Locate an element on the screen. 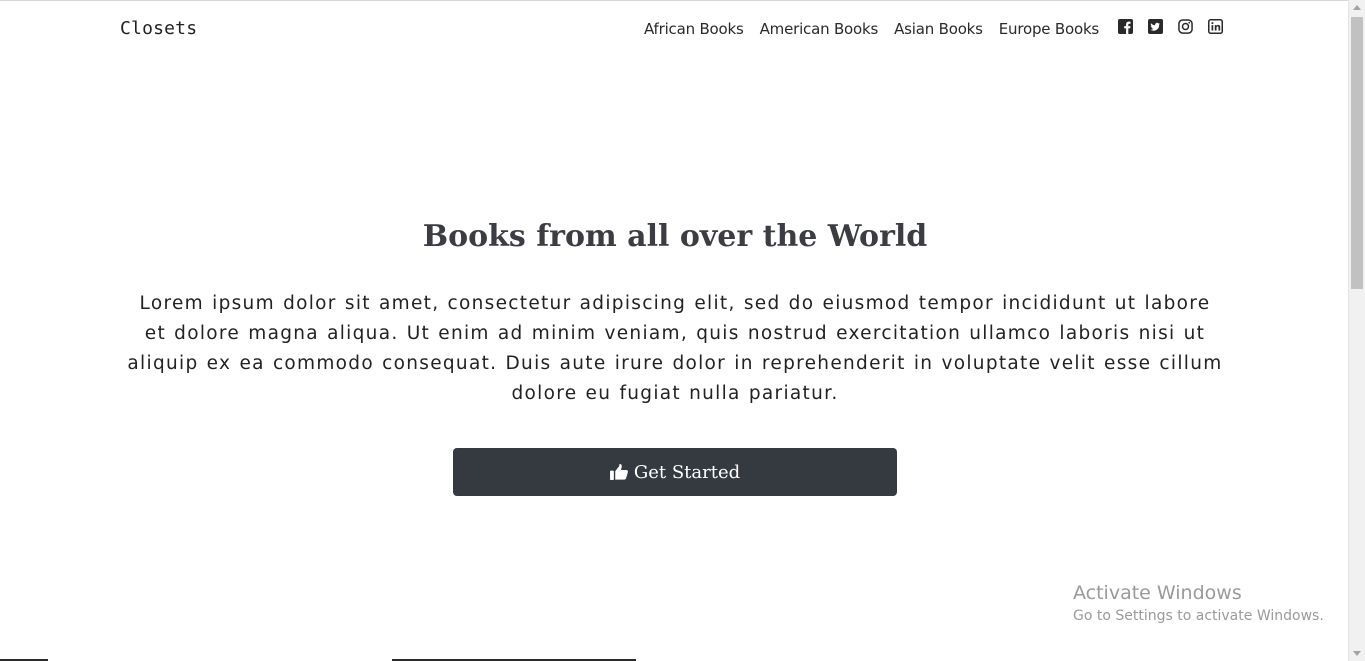  nav-link-american-books: American Books is located at coordinates (819, 29).